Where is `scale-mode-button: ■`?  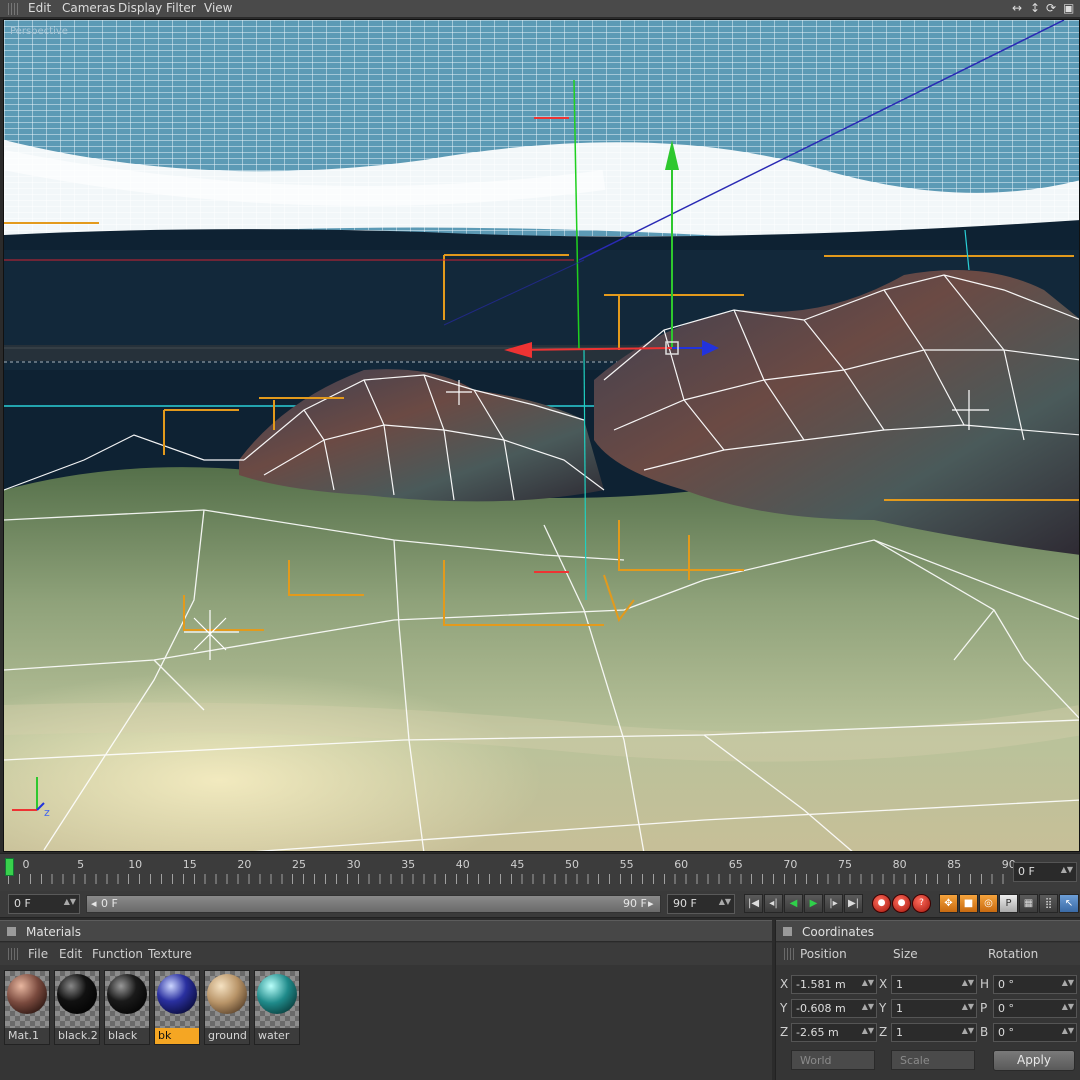
scale-mode-button: ■ is located at coordinates (968, 903).